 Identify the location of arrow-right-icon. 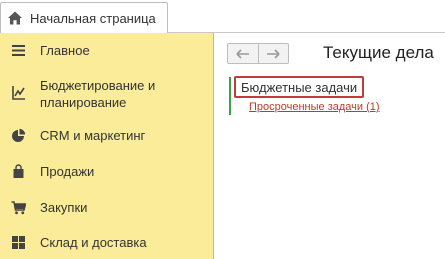
(274, 53).